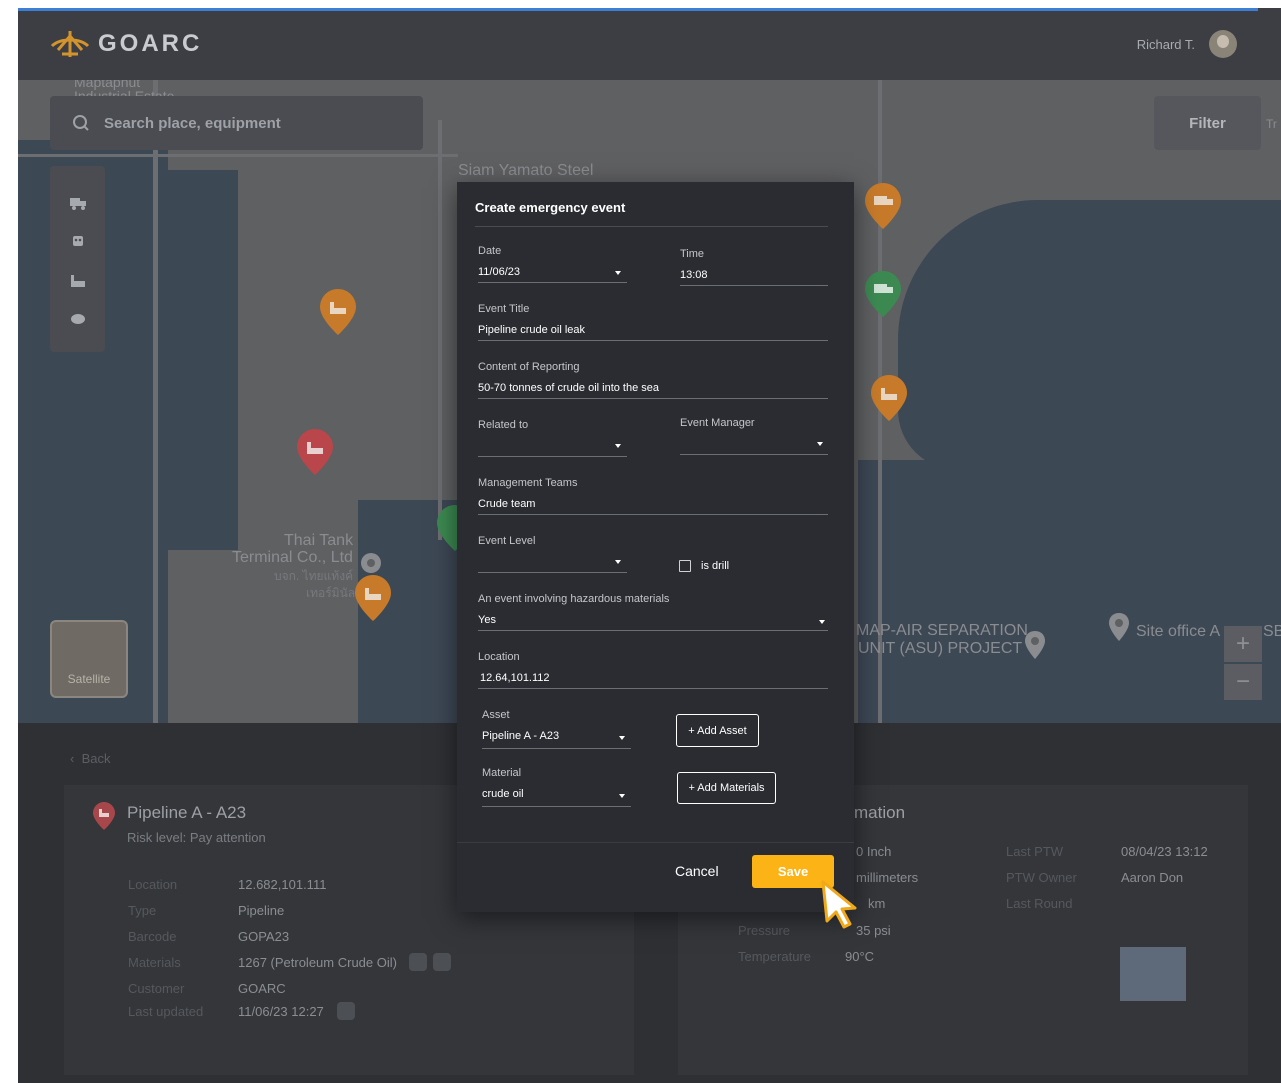 The width and height of the screenshot is (1281, 1083). Describe the element at coordinates (1187, 44) in the screenshot. I see `user-menu: Richard T.` at that location.